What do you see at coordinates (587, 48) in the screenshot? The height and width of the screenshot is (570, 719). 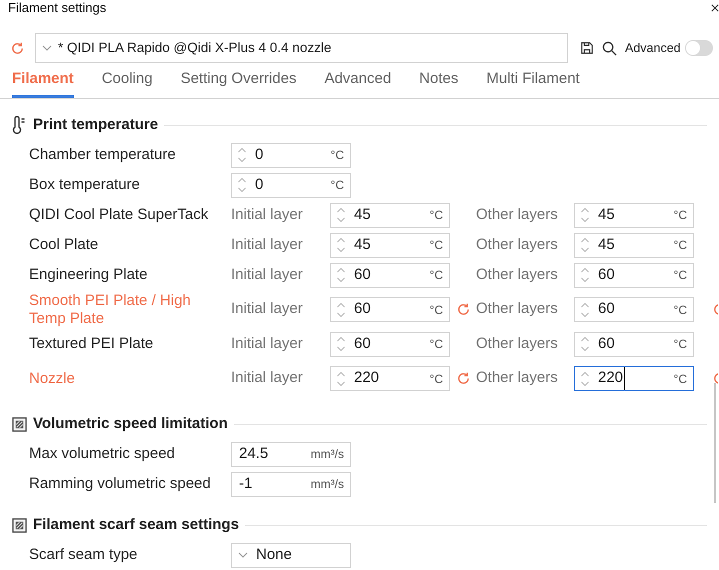 I see `save-icon` at bounding box center [587, 48].